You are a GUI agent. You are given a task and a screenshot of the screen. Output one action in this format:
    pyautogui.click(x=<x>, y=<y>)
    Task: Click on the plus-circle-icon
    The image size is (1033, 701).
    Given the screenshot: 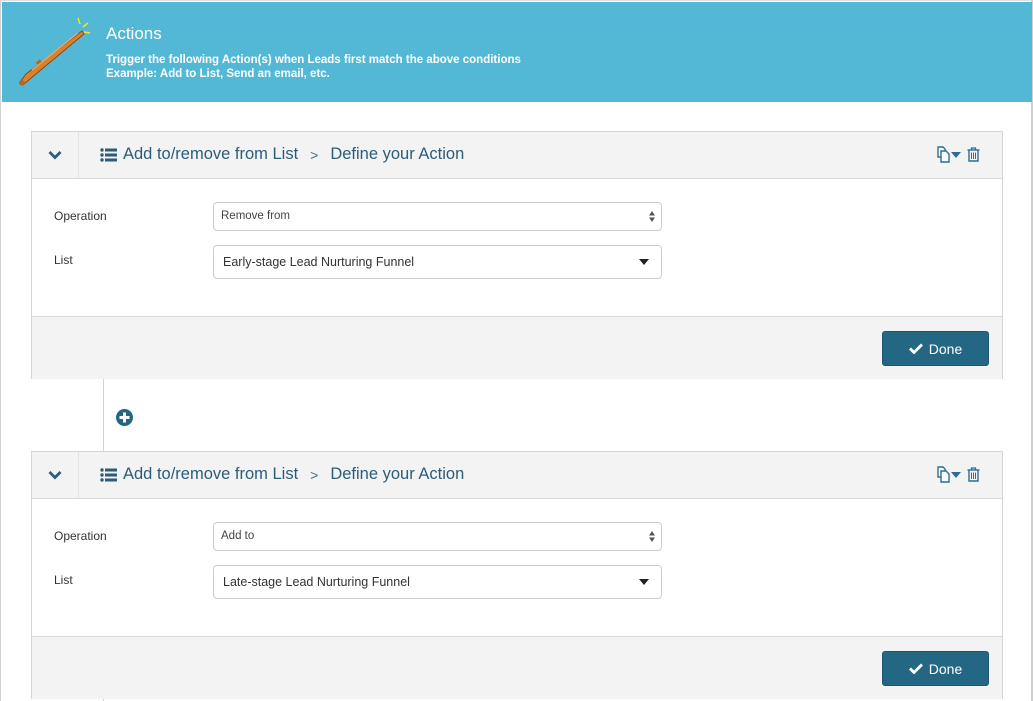 What is the action you would take?
    pyautogui.click(x=124, y=417)
    